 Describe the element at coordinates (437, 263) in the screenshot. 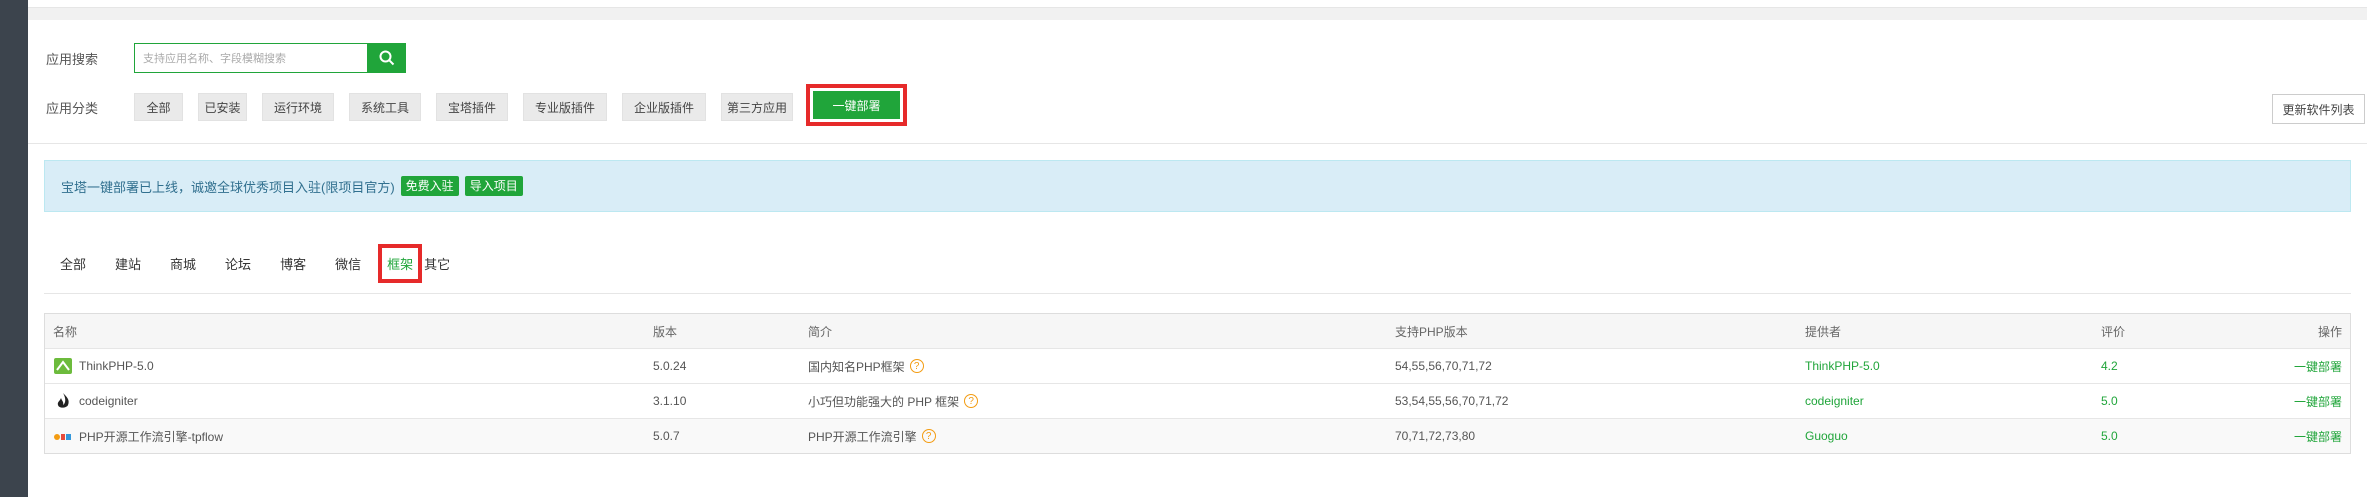

I see `tab-other: 其它` at that location.